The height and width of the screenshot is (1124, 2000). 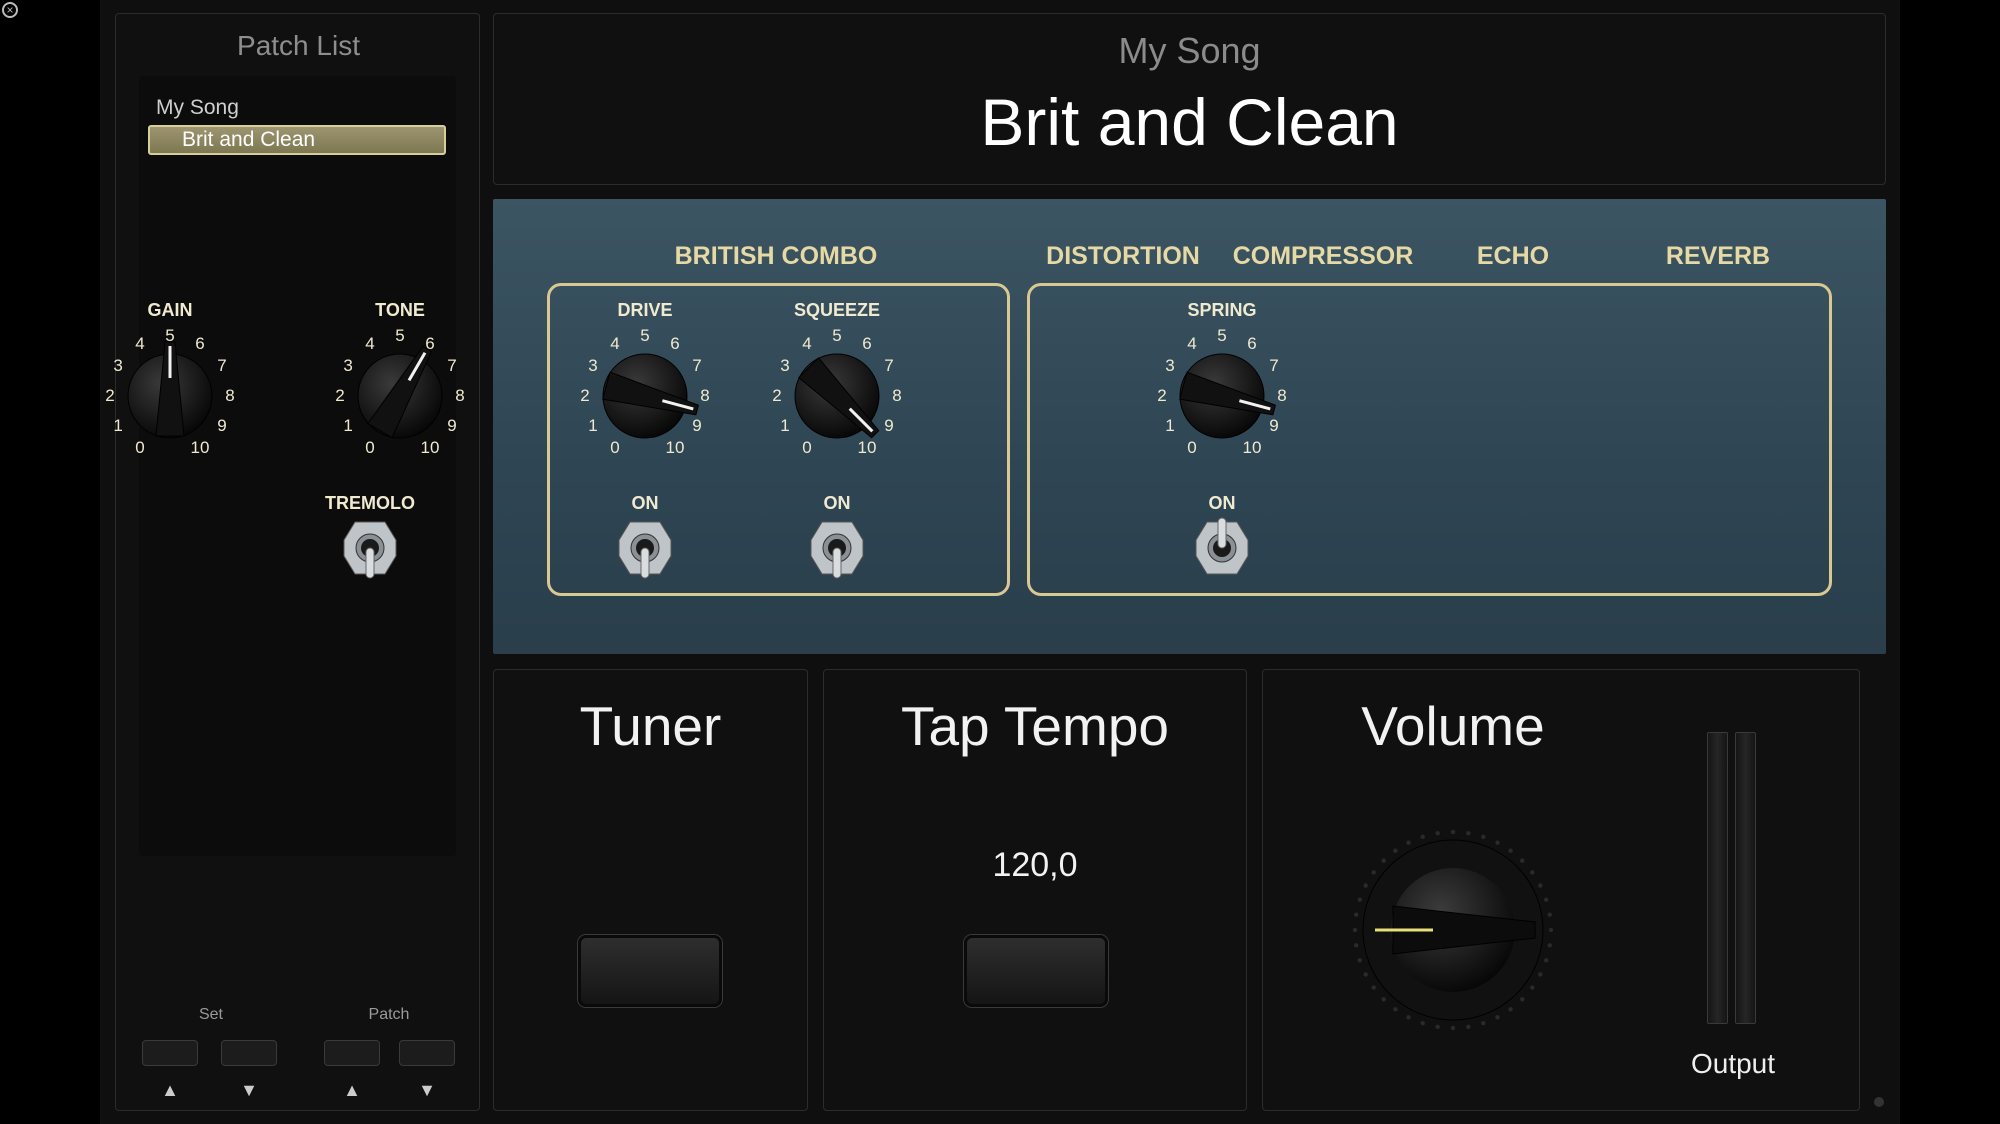 What do you see at coordinates (650, 726) in the screenshot?
I see `tuner-title: Tuner` at bounding box center [650, 726].